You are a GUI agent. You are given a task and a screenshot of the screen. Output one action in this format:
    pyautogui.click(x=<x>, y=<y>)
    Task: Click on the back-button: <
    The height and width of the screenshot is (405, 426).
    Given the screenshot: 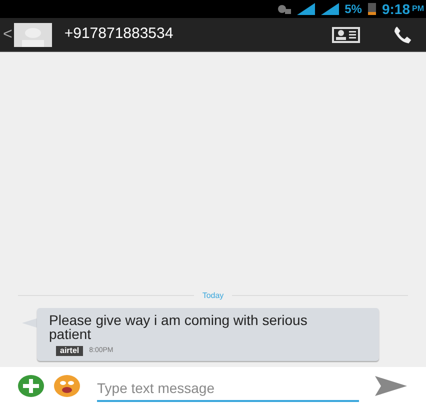 What is the action you would take?
    pyautogui.click(x=7, y=34)
    